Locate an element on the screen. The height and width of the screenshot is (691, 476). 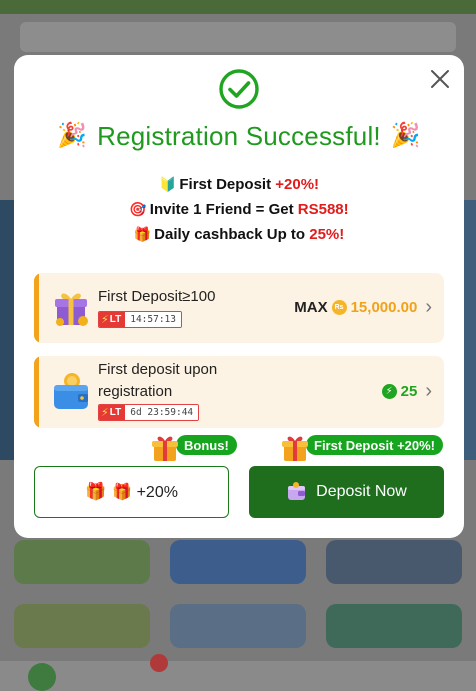
perk-text: Daily cashback Up to is located at coordinates (232, 234).